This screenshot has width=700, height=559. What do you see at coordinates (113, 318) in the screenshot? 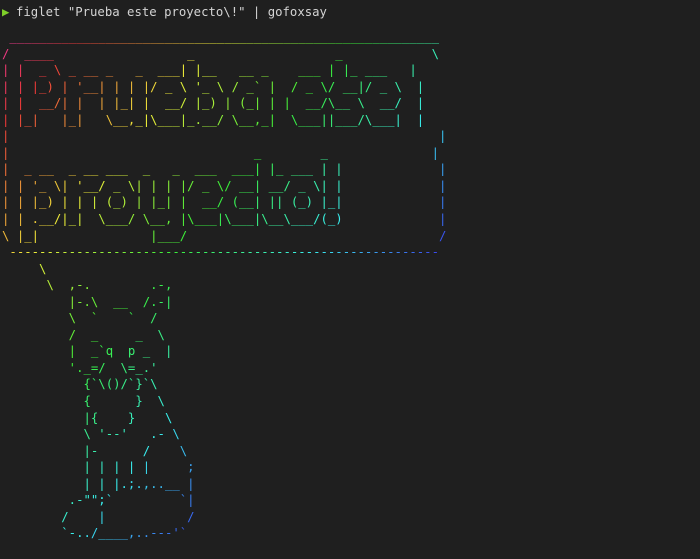
I see `output-line: \ ` ` /` at bounding box center [113, 318].